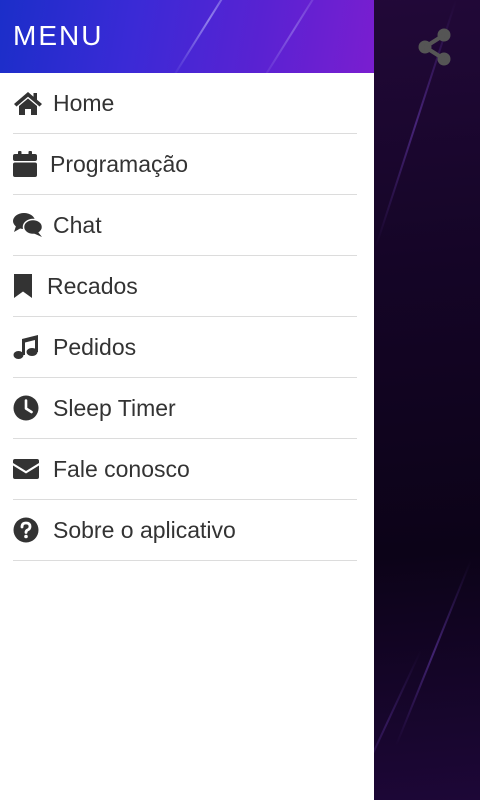  Describe the element at coordinates (121, 468) in the screenshot. I see `menu-item-label: Fale conosco` at that location.